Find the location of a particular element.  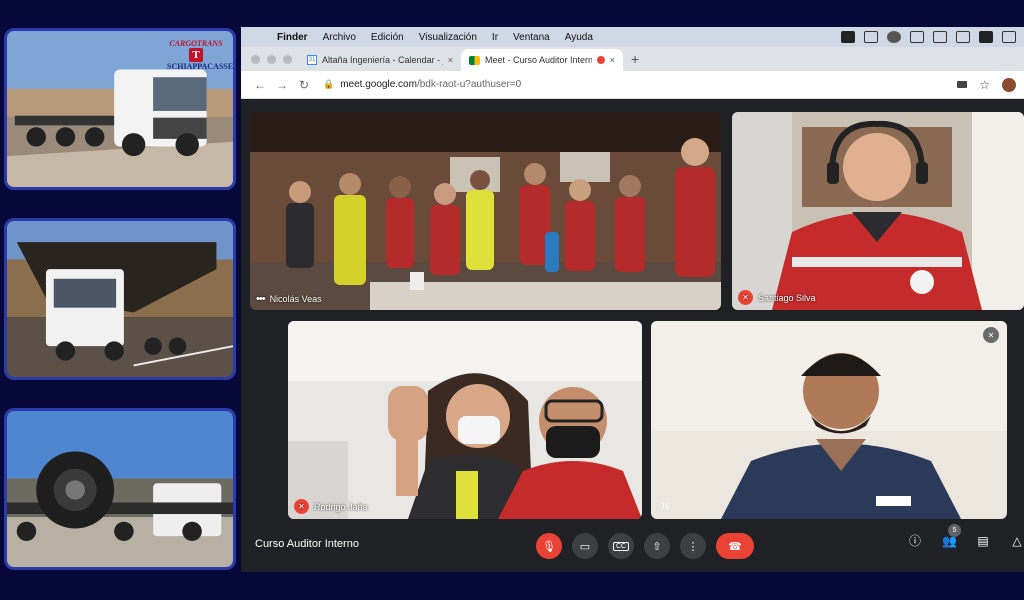

url-path: /bdk-raot-u?authuser=0 is located at coordinates (469, 84).